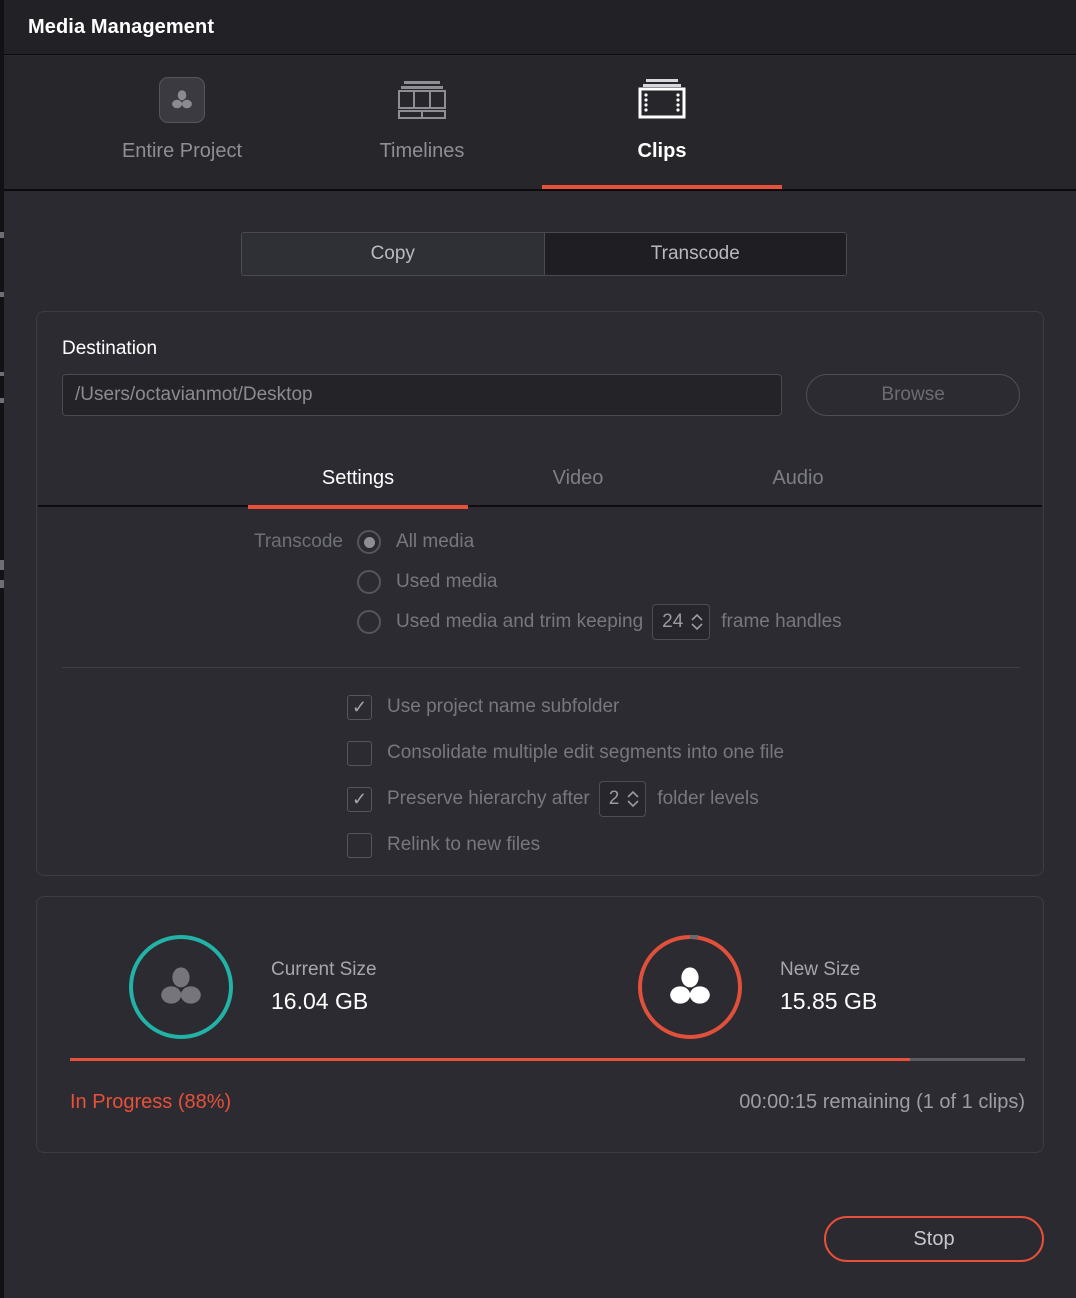  Describe the element at coordinates (422, 100) in the screenshot. I see `timeline-icon` at that location.